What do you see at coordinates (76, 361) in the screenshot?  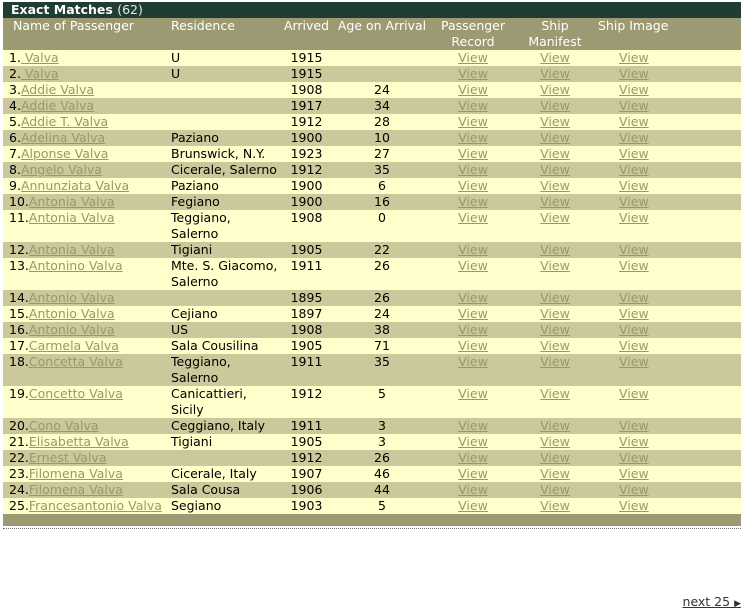 I see `passenger-name-link: Concetta Valva` at bounding box center [76, 361].